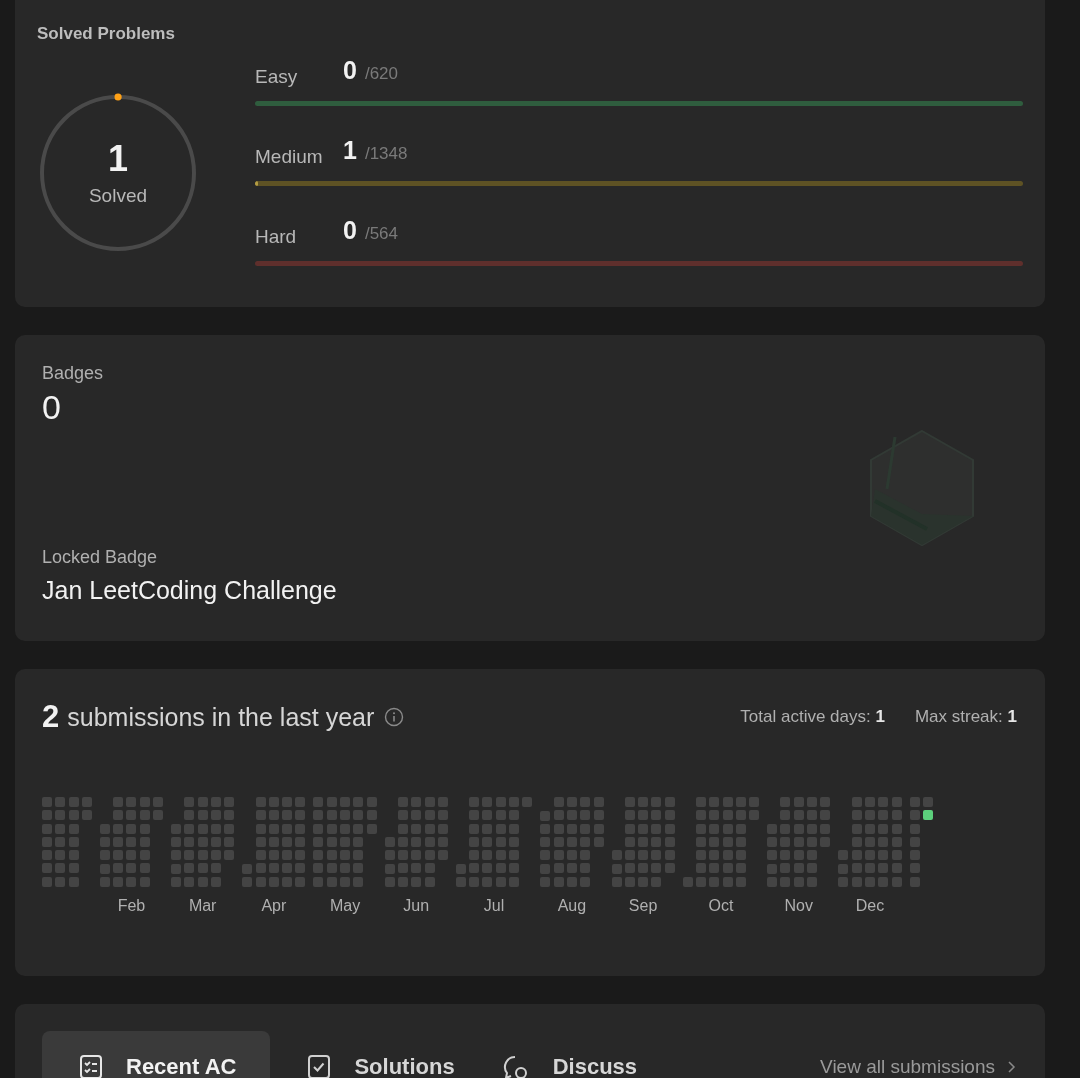 This screenshot has height=1078, width=1080. I want to click on month-label: Feb, so click(131, 906).